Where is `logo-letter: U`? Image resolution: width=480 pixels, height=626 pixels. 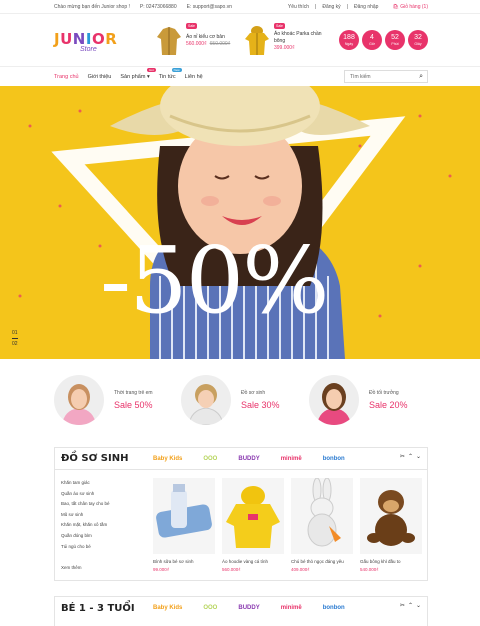 logo-letter: U is located at coordinates (66, 39).